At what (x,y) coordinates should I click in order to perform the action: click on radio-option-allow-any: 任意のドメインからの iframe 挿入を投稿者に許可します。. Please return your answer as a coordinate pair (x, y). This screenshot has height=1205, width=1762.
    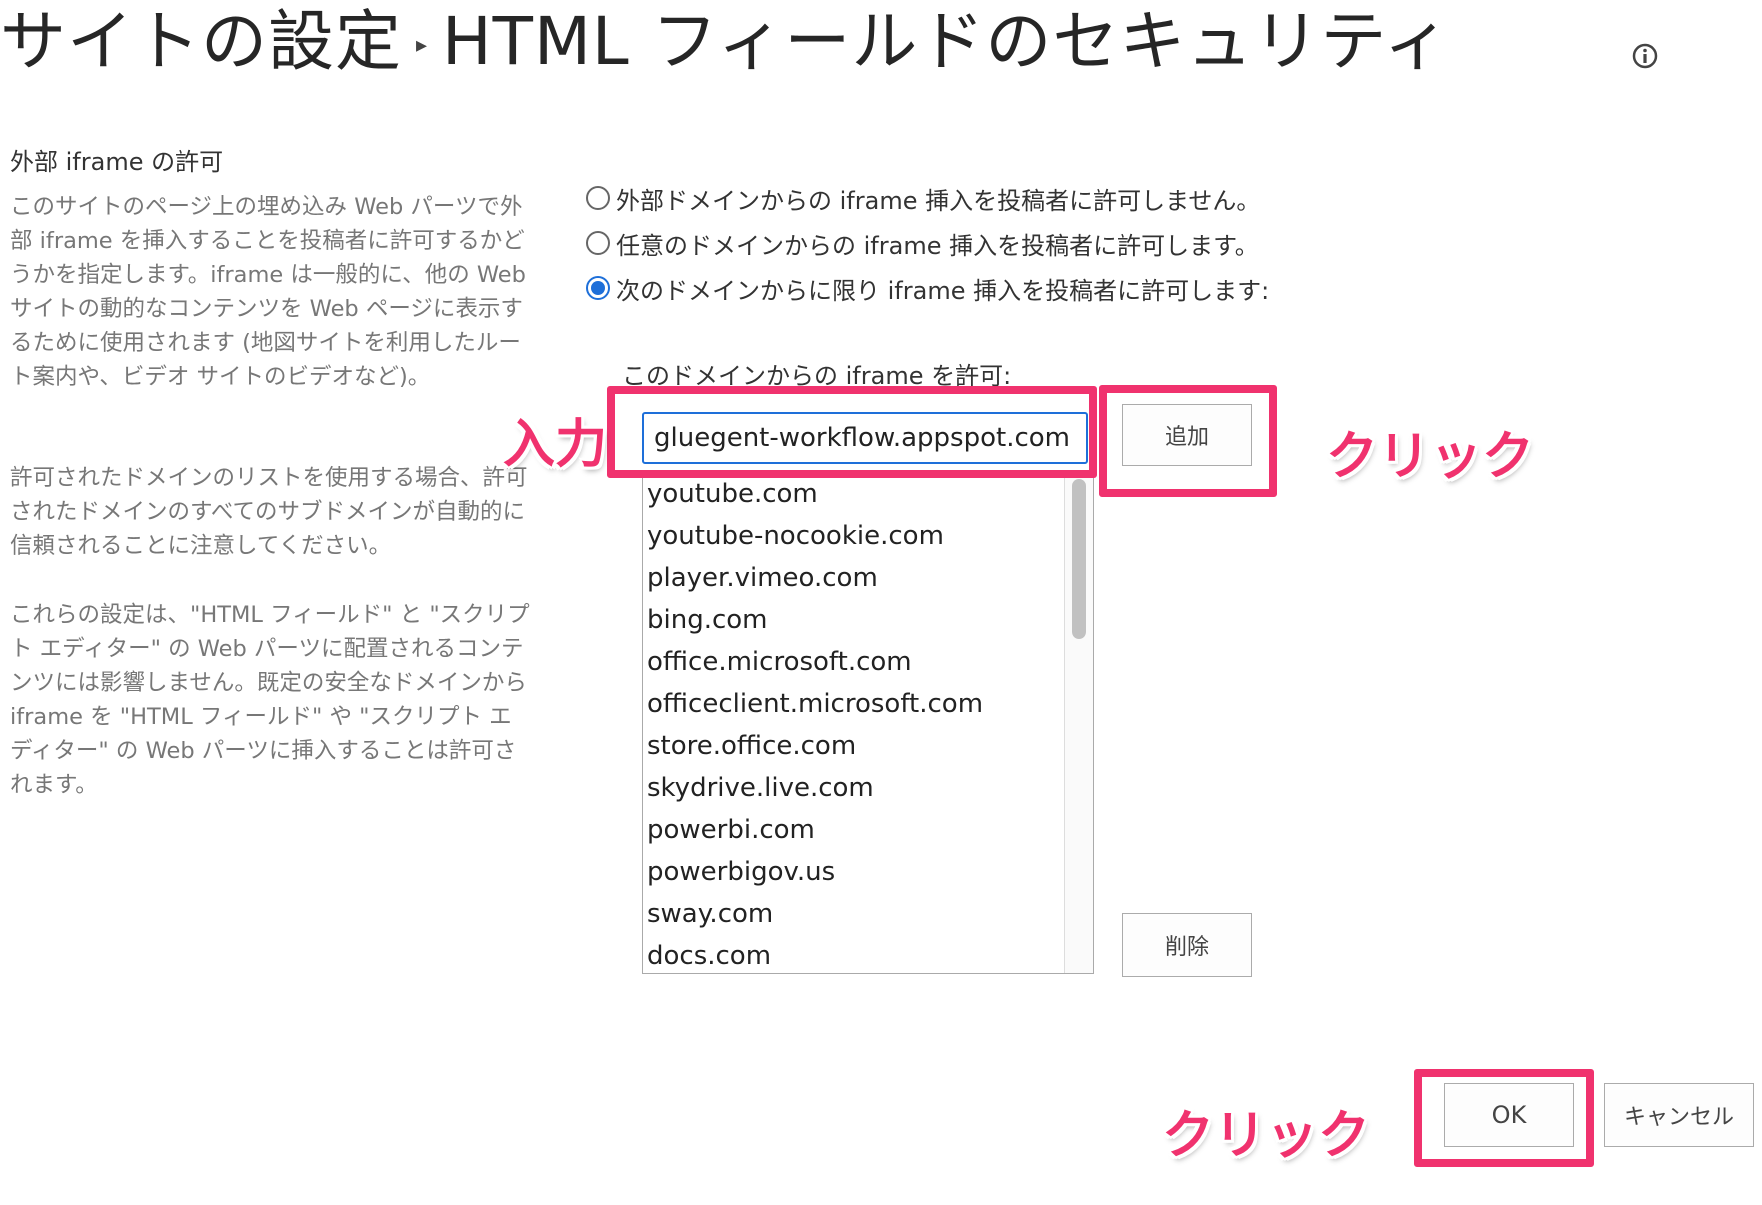
    Looking at the image, I should click on (922, 243).